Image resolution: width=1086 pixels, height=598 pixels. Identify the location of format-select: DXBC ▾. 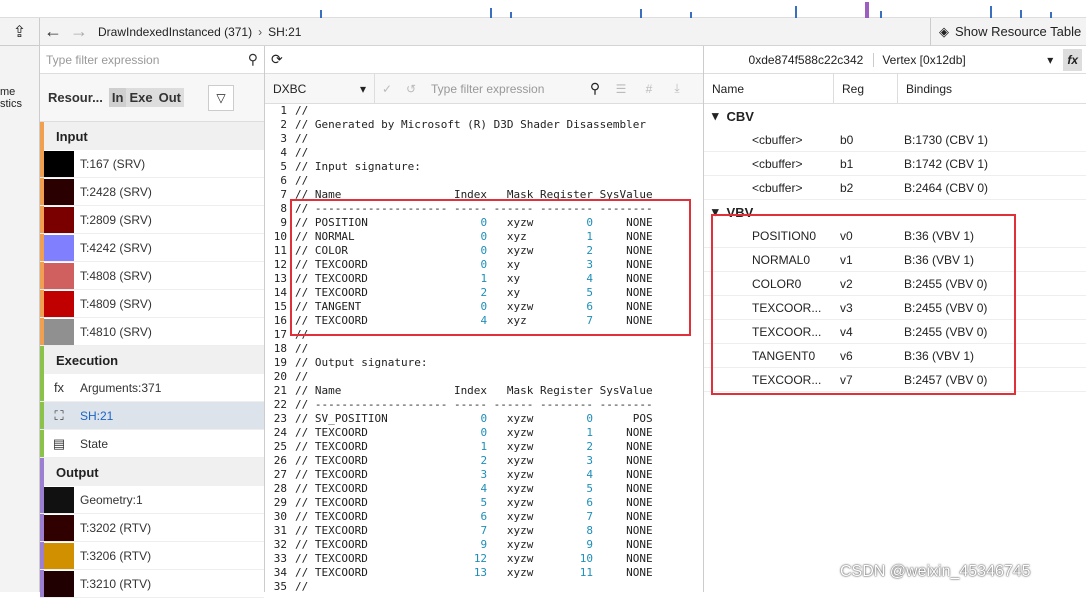
(320, 88).